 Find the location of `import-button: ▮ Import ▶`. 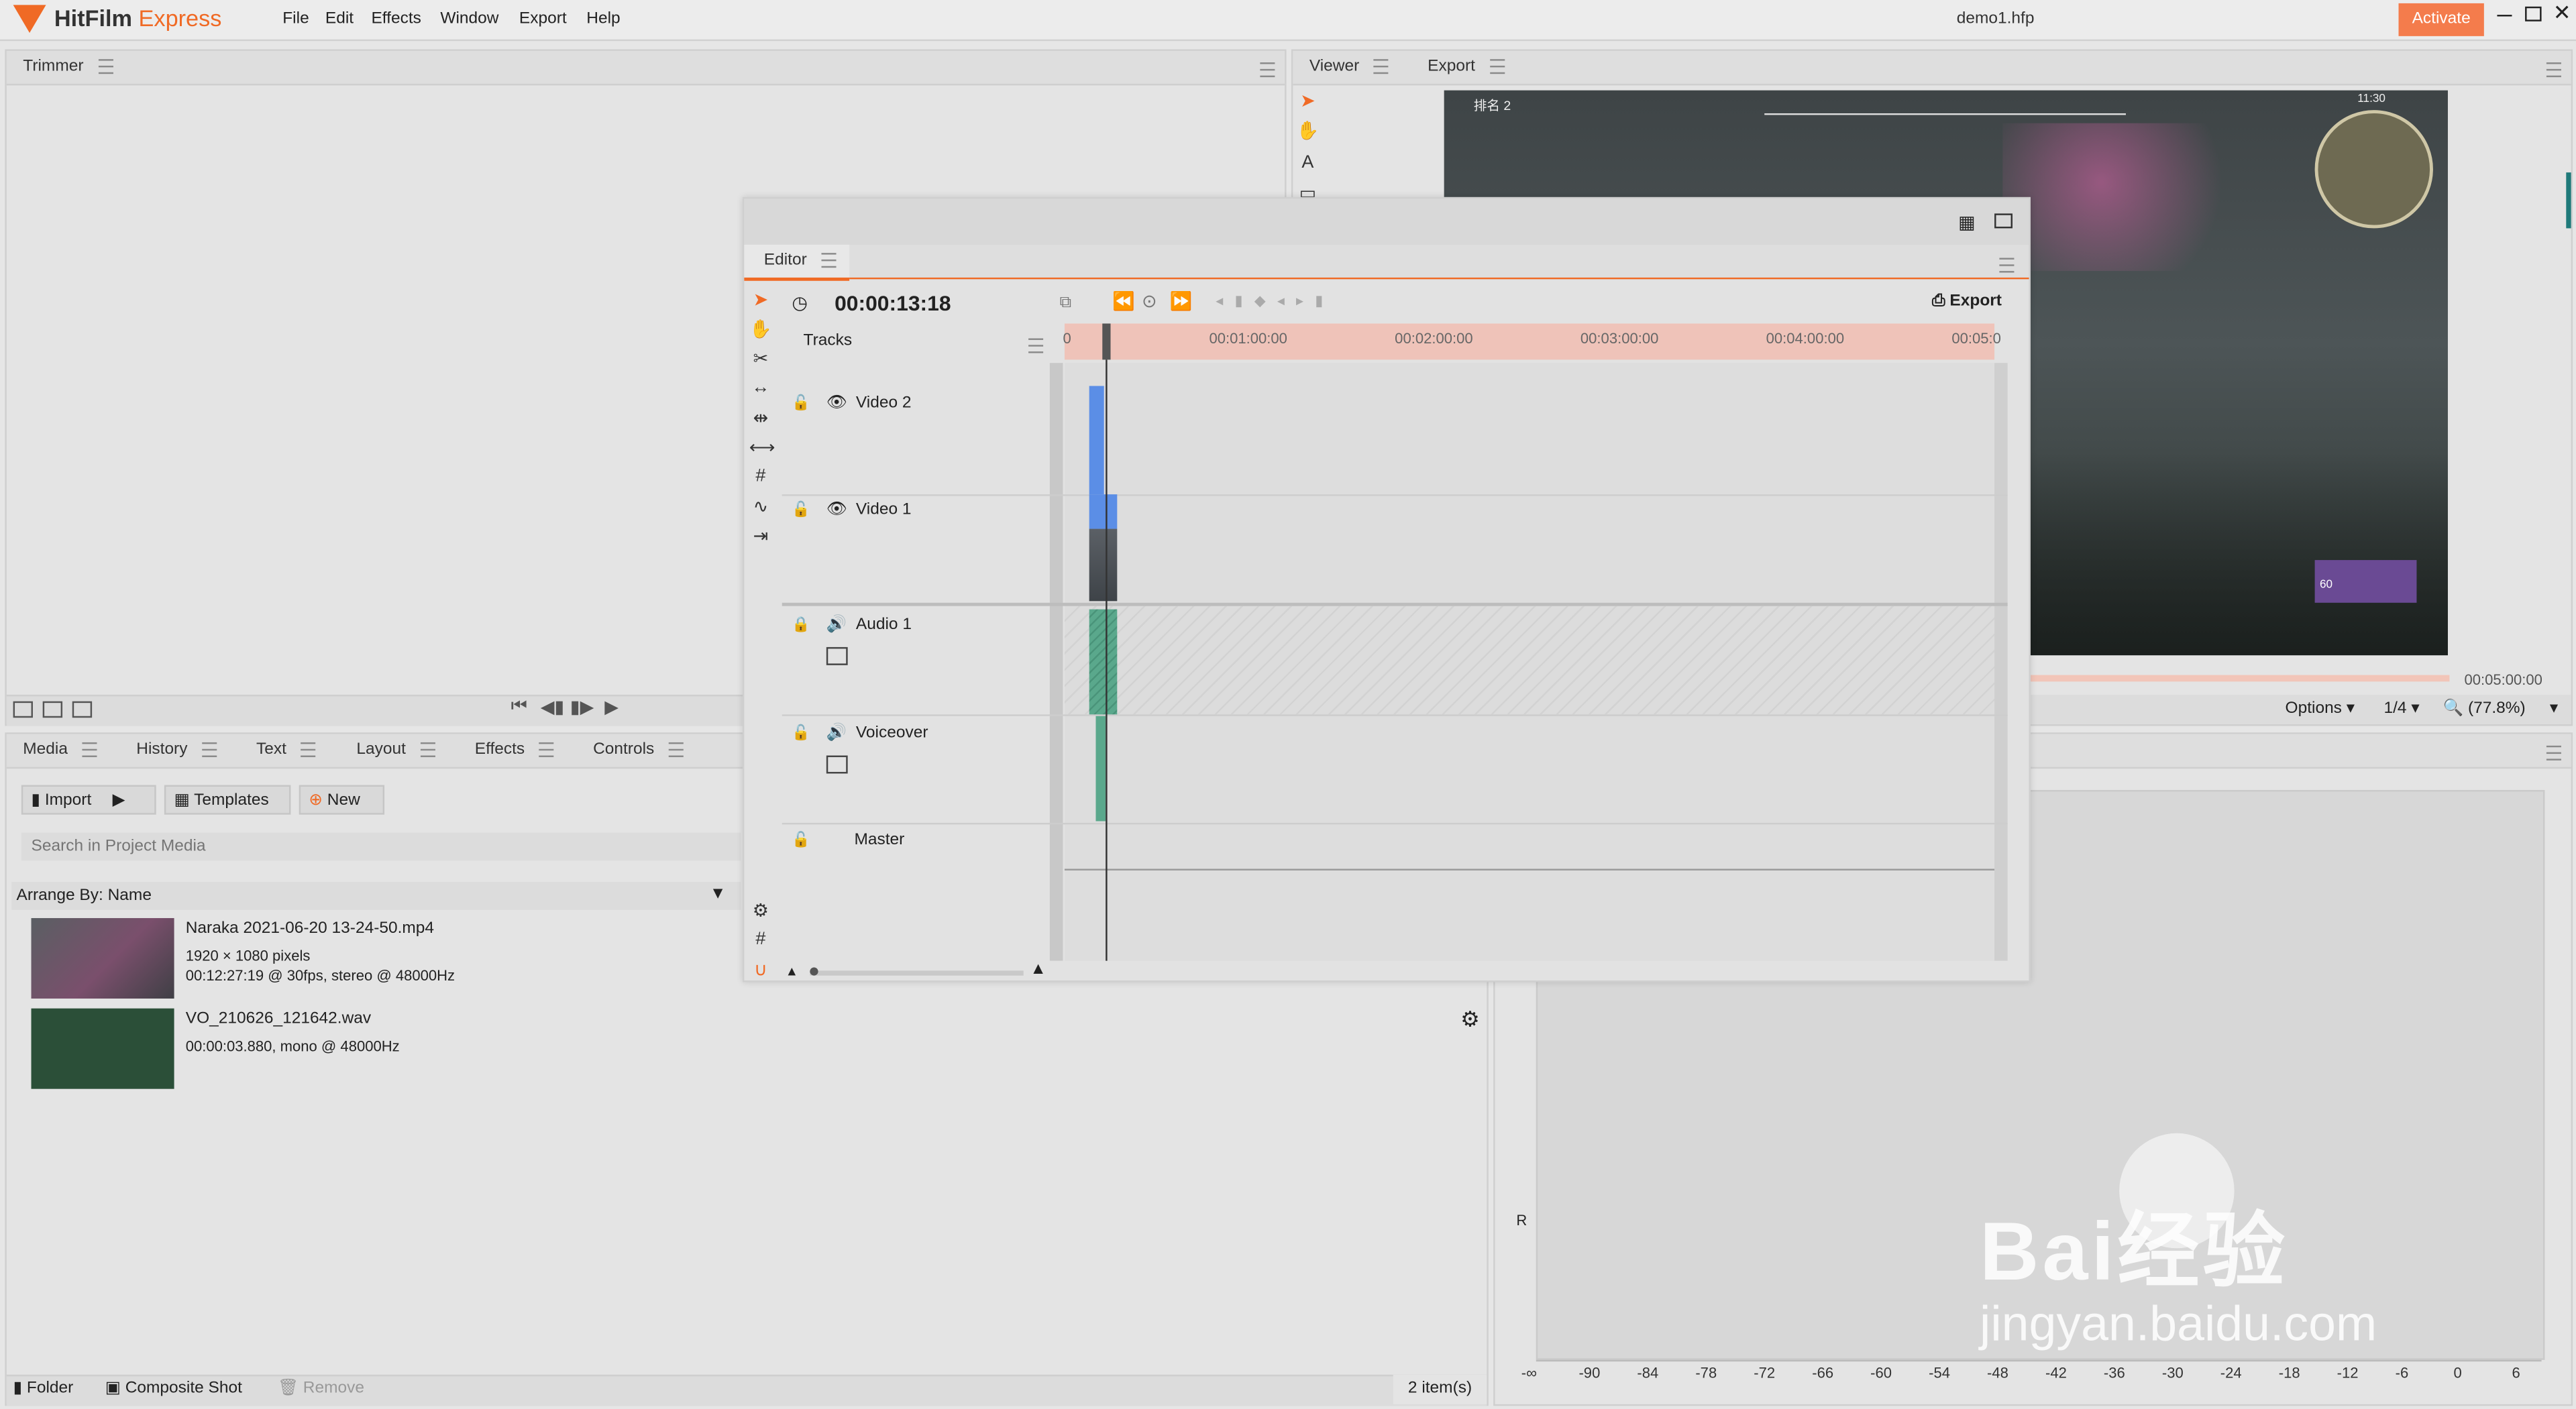

import-button: ▮ Import ▶ is located at coordinates (88, 800).